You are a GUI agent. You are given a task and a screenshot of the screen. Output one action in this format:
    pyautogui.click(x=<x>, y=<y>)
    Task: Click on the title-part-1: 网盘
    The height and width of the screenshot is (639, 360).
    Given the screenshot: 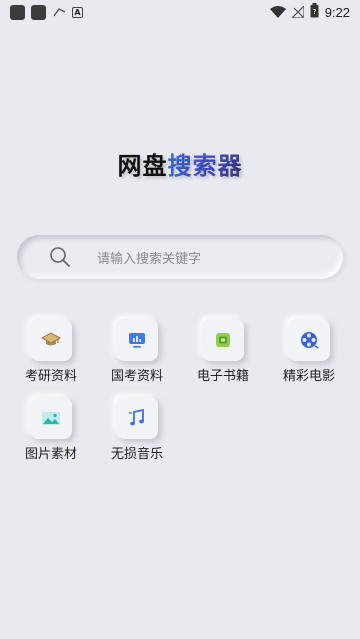 What is the action you would take?
    pyautogui.click(x=142, y=166)
    